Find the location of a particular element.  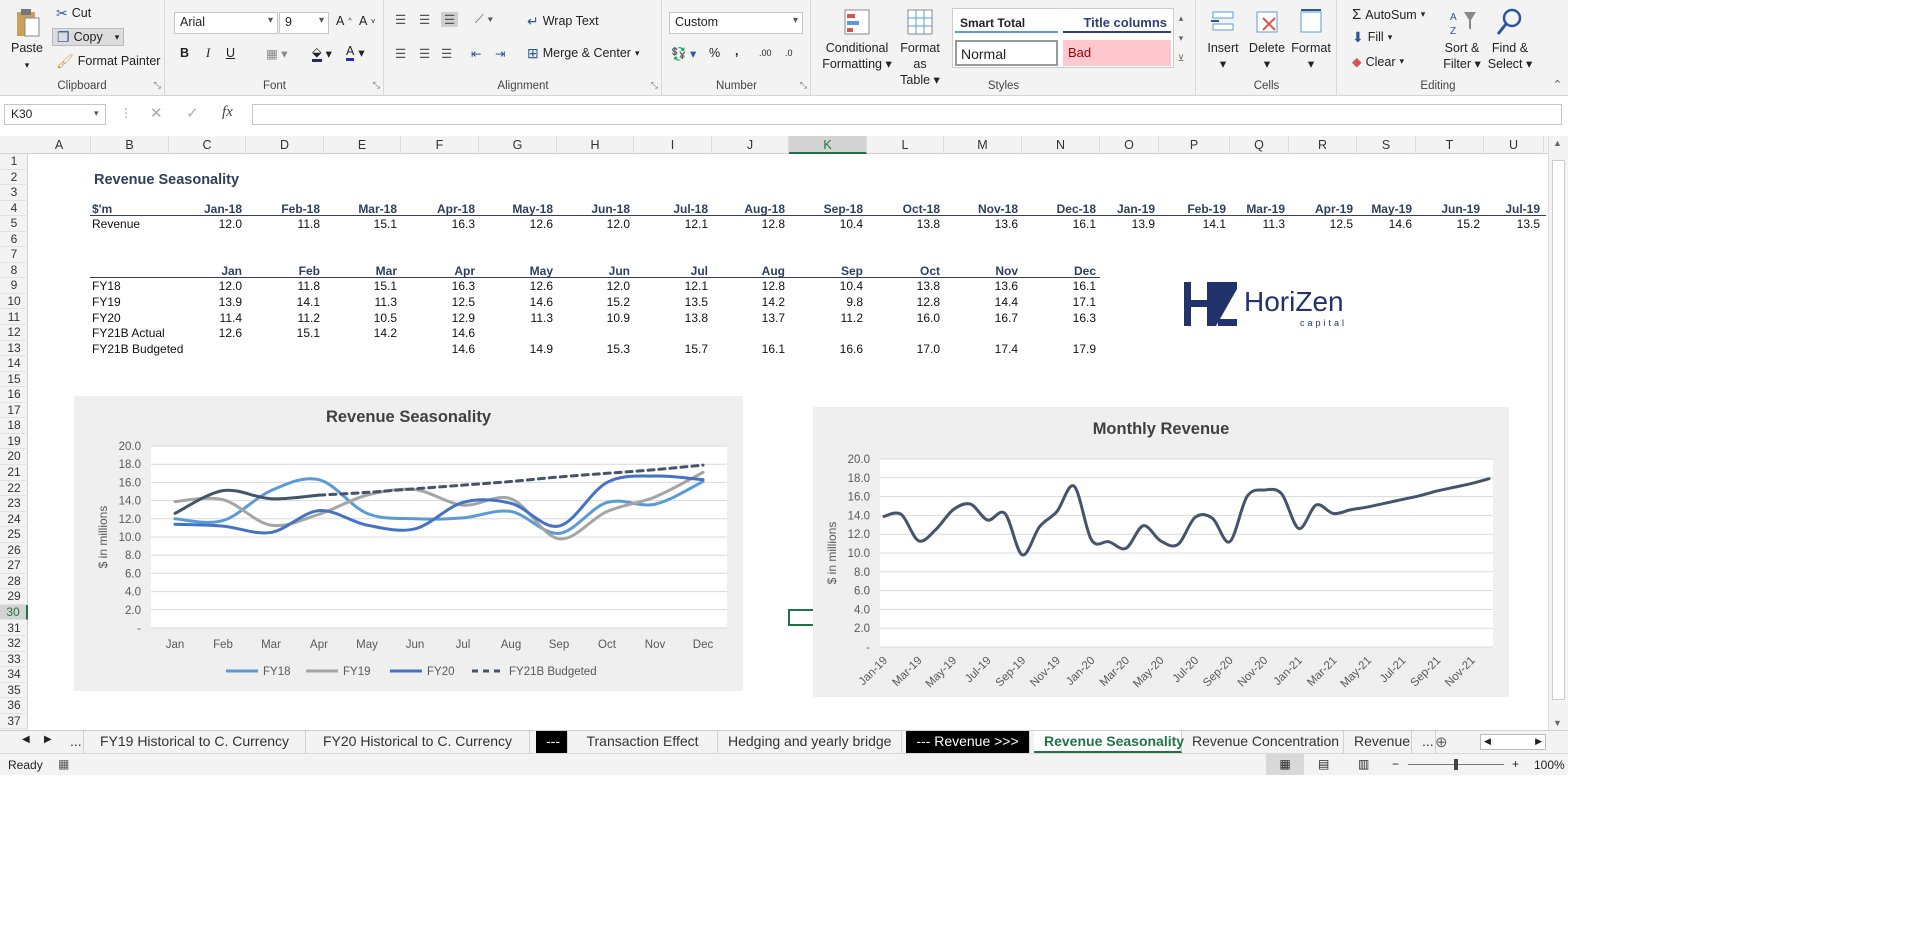

style-smart-total: Smart Total is located at coordinates (1006, 22).